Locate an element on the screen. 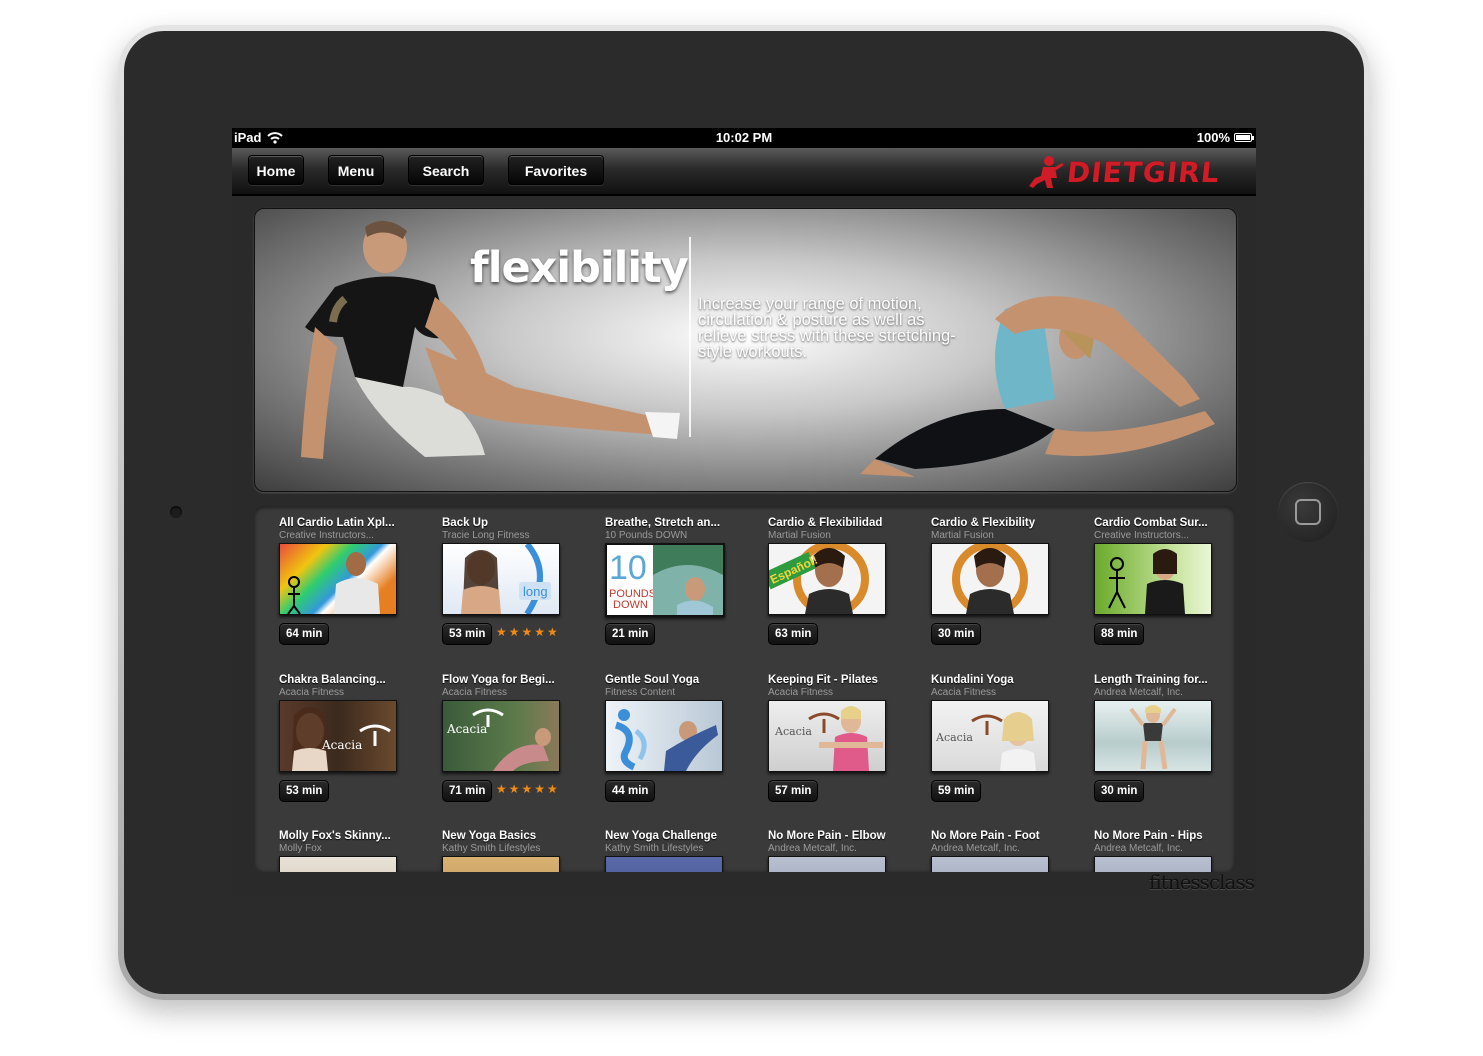 The width and height of the screenshot is (1483, 1056). workout-title: No More Pain - Elbow is located at coordinates (827, 836).